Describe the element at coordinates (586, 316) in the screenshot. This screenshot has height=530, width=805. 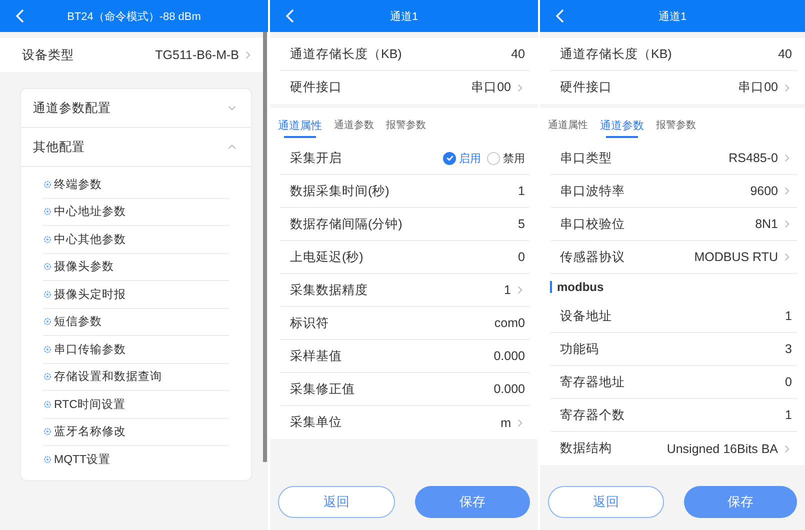
I see `field-label: 设备地址` at that location.